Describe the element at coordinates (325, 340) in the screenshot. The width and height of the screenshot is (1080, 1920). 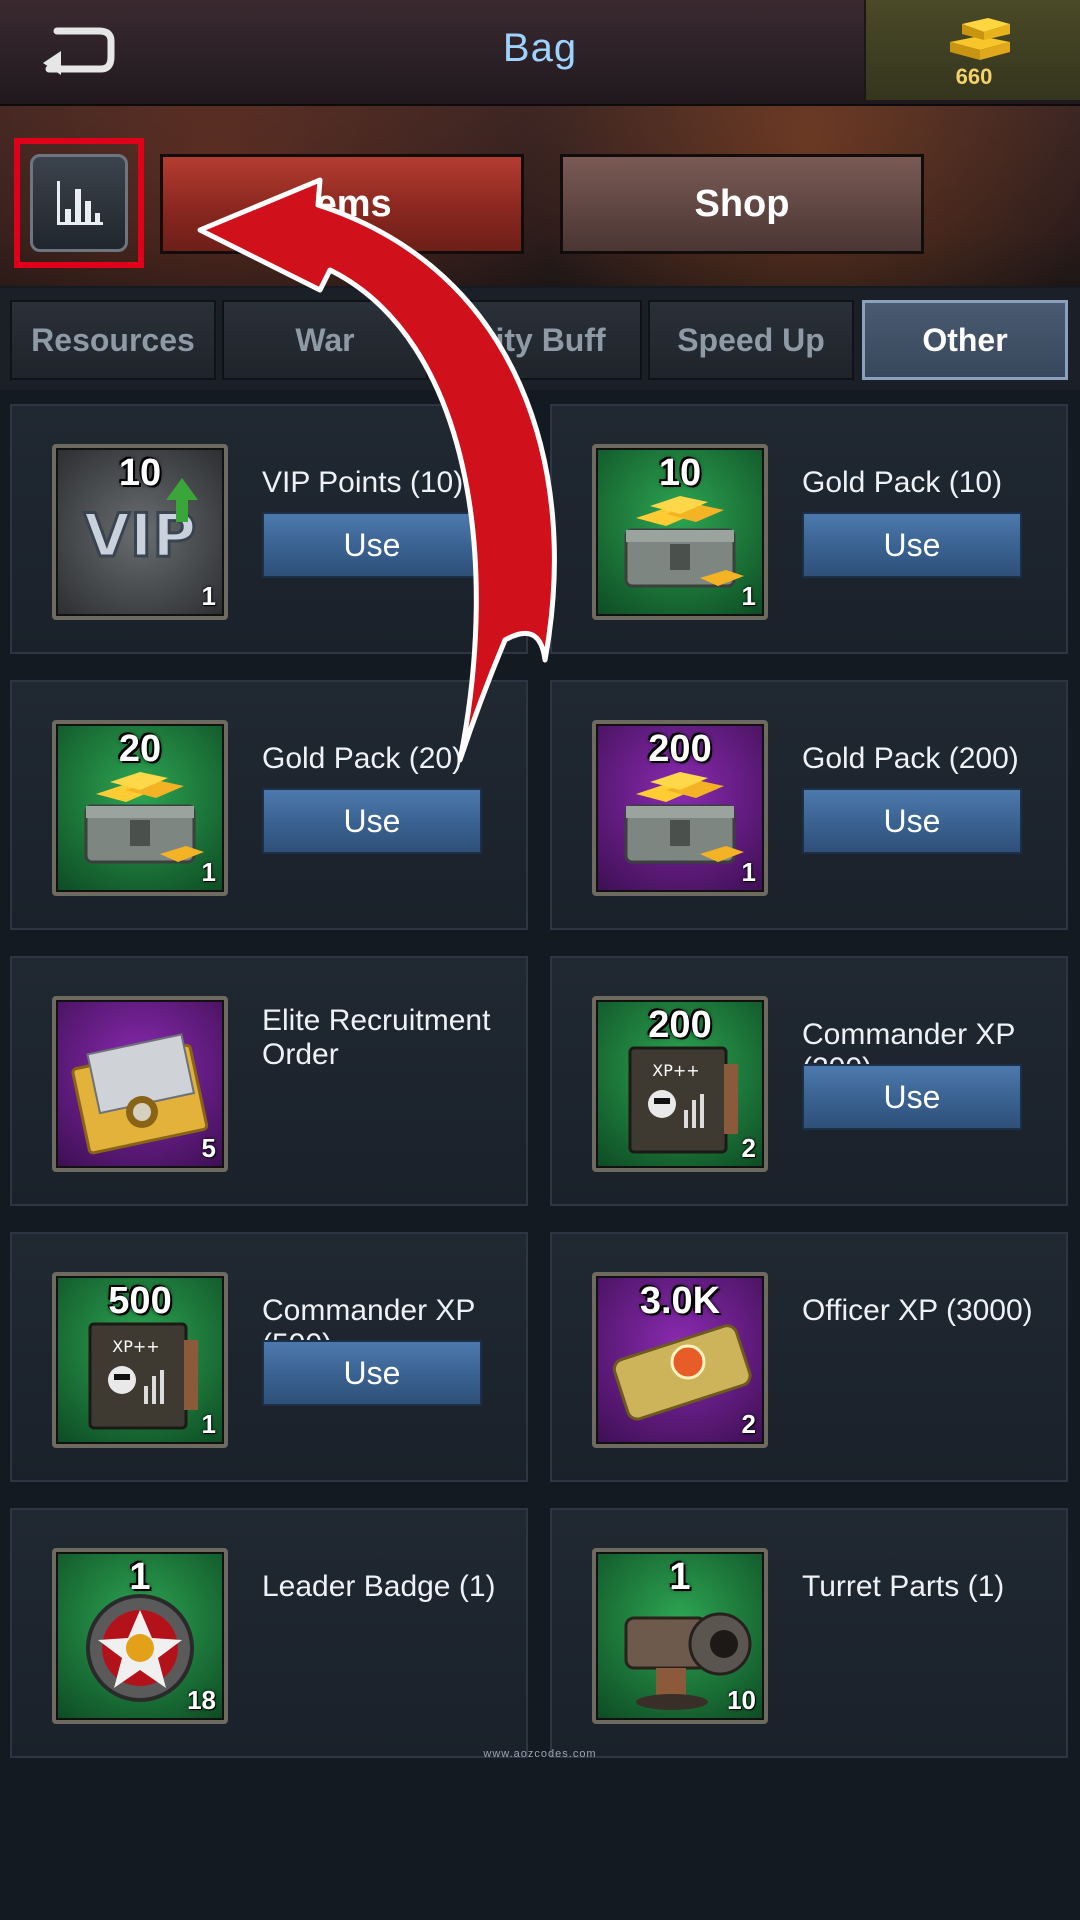
I see `subtab-war: War` at that location.